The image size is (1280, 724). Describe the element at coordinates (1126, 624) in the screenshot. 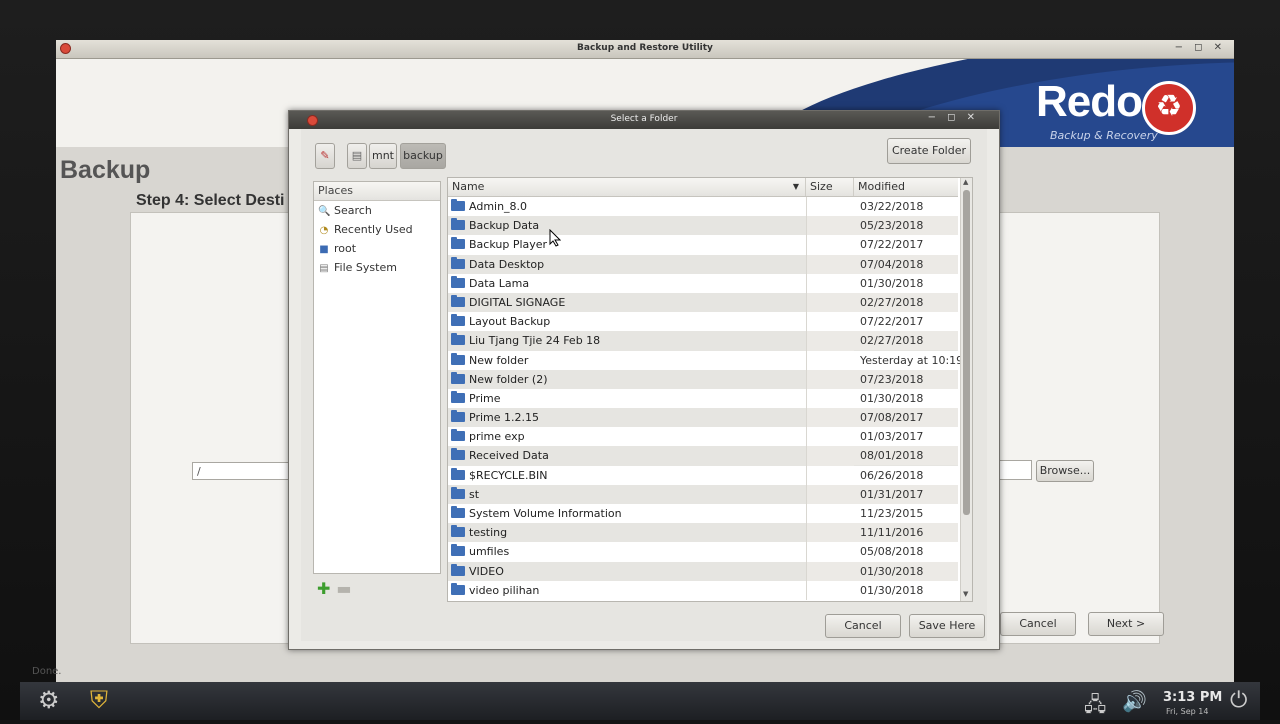

I see `next-button: Next >` at that location.